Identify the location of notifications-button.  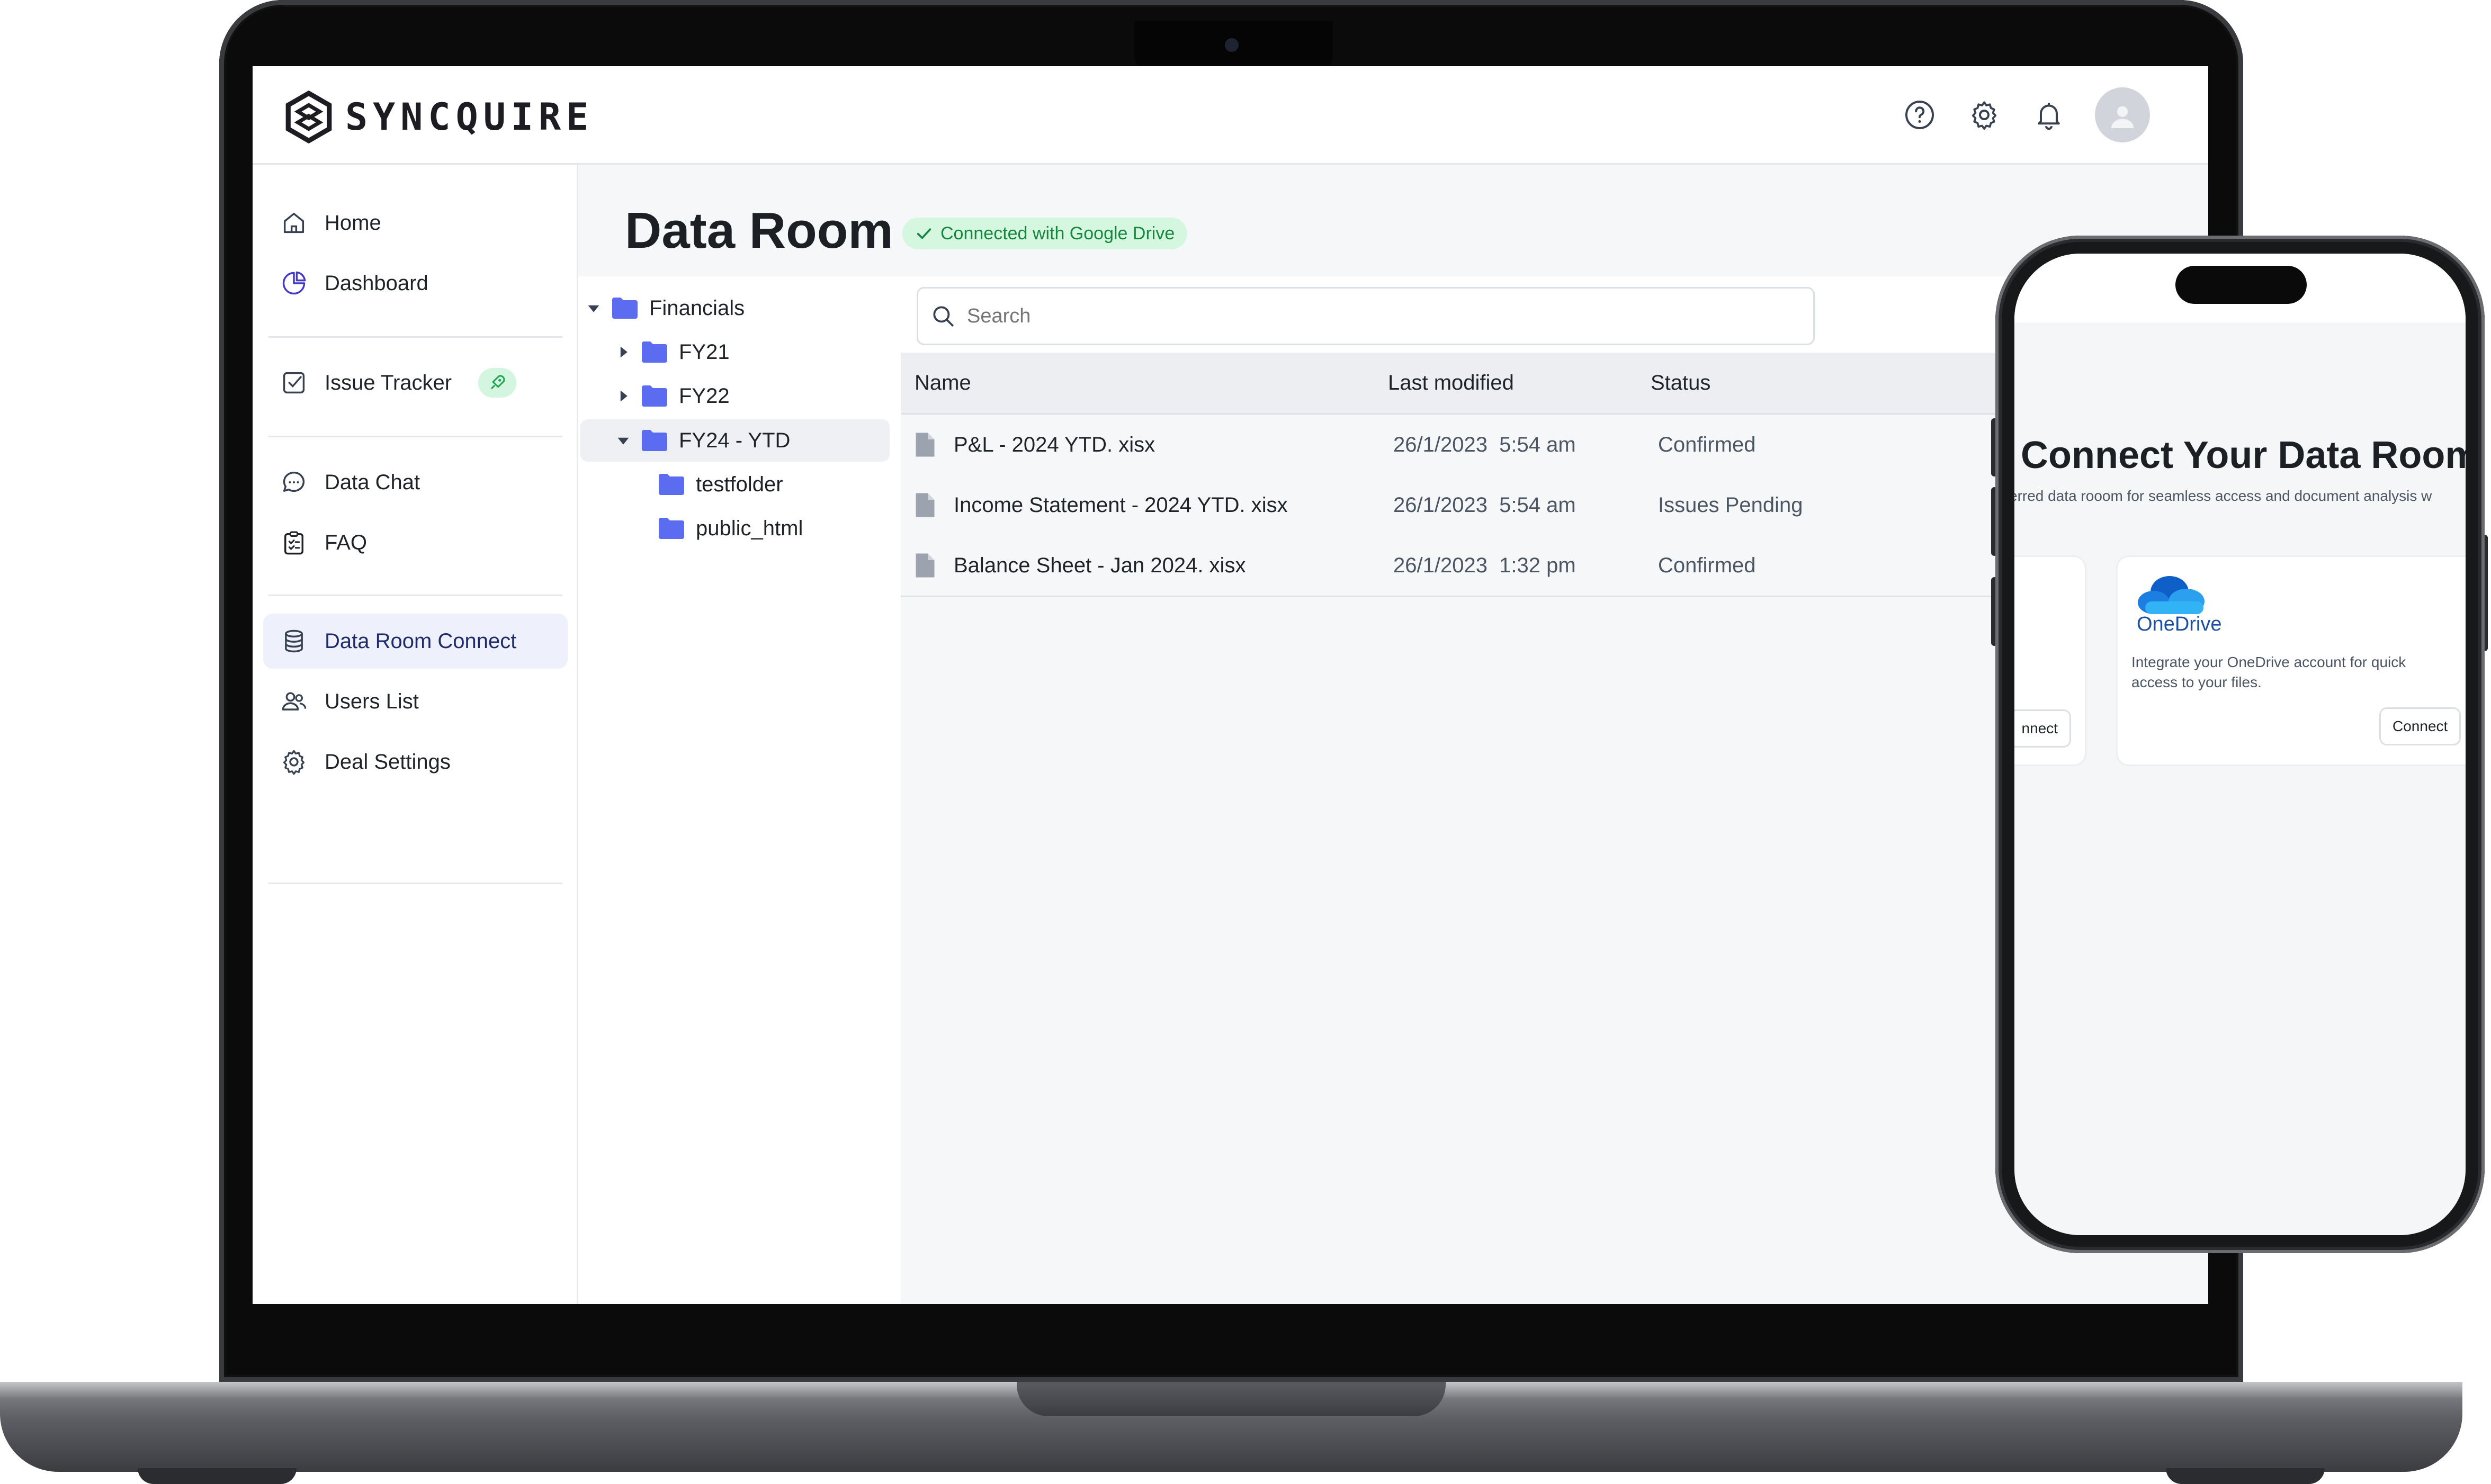
(2049, 114).